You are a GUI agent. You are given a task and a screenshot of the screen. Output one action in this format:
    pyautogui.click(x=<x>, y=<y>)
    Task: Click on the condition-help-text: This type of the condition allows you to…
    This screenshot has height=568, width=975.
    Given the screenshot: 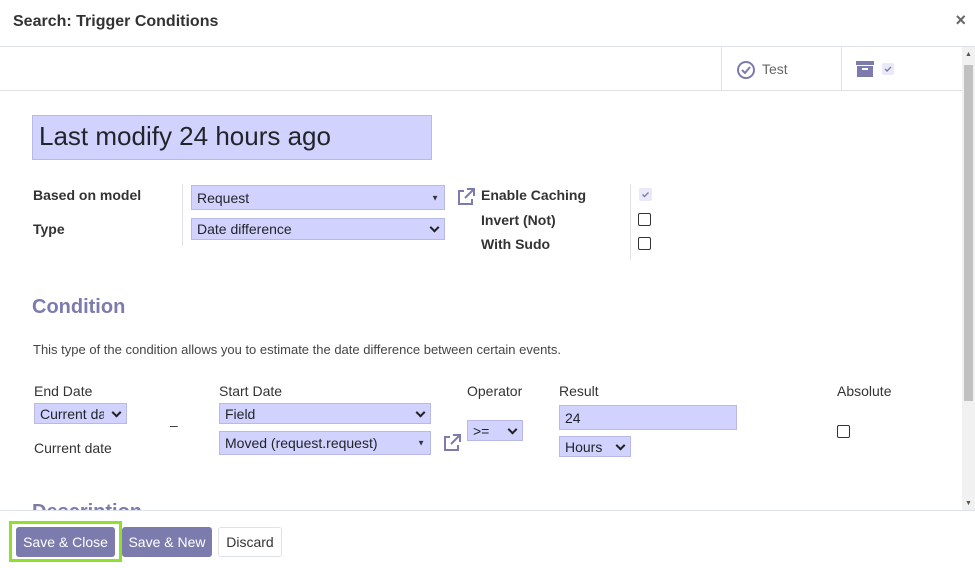 What is the action you would take?
    pyautogui.click(x=297, y=349)
    